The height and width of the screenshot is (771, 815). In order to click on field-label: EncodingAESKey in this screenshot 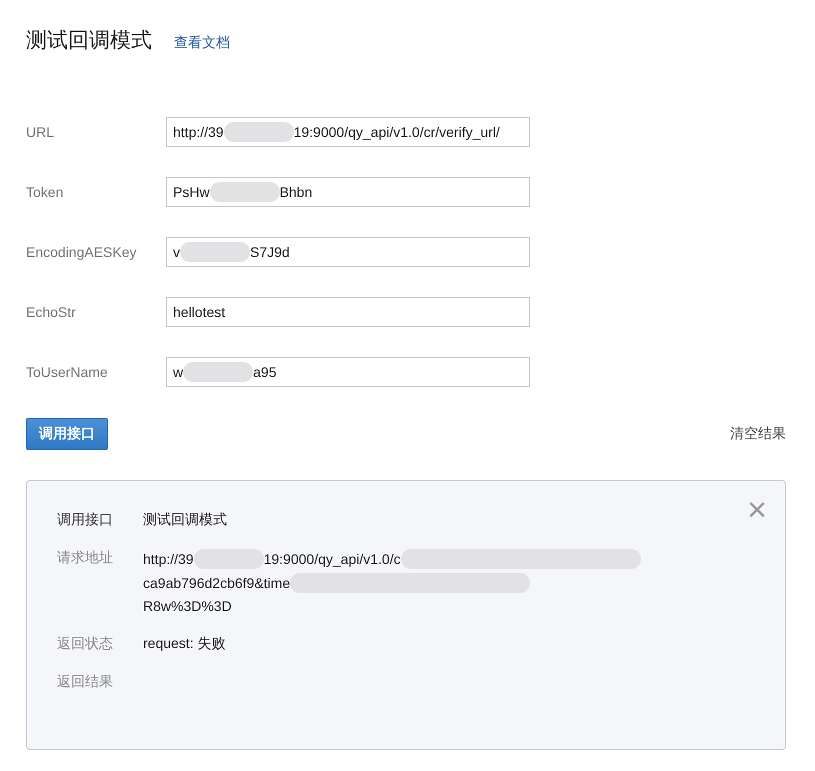, I will do `click(82, 252)`.